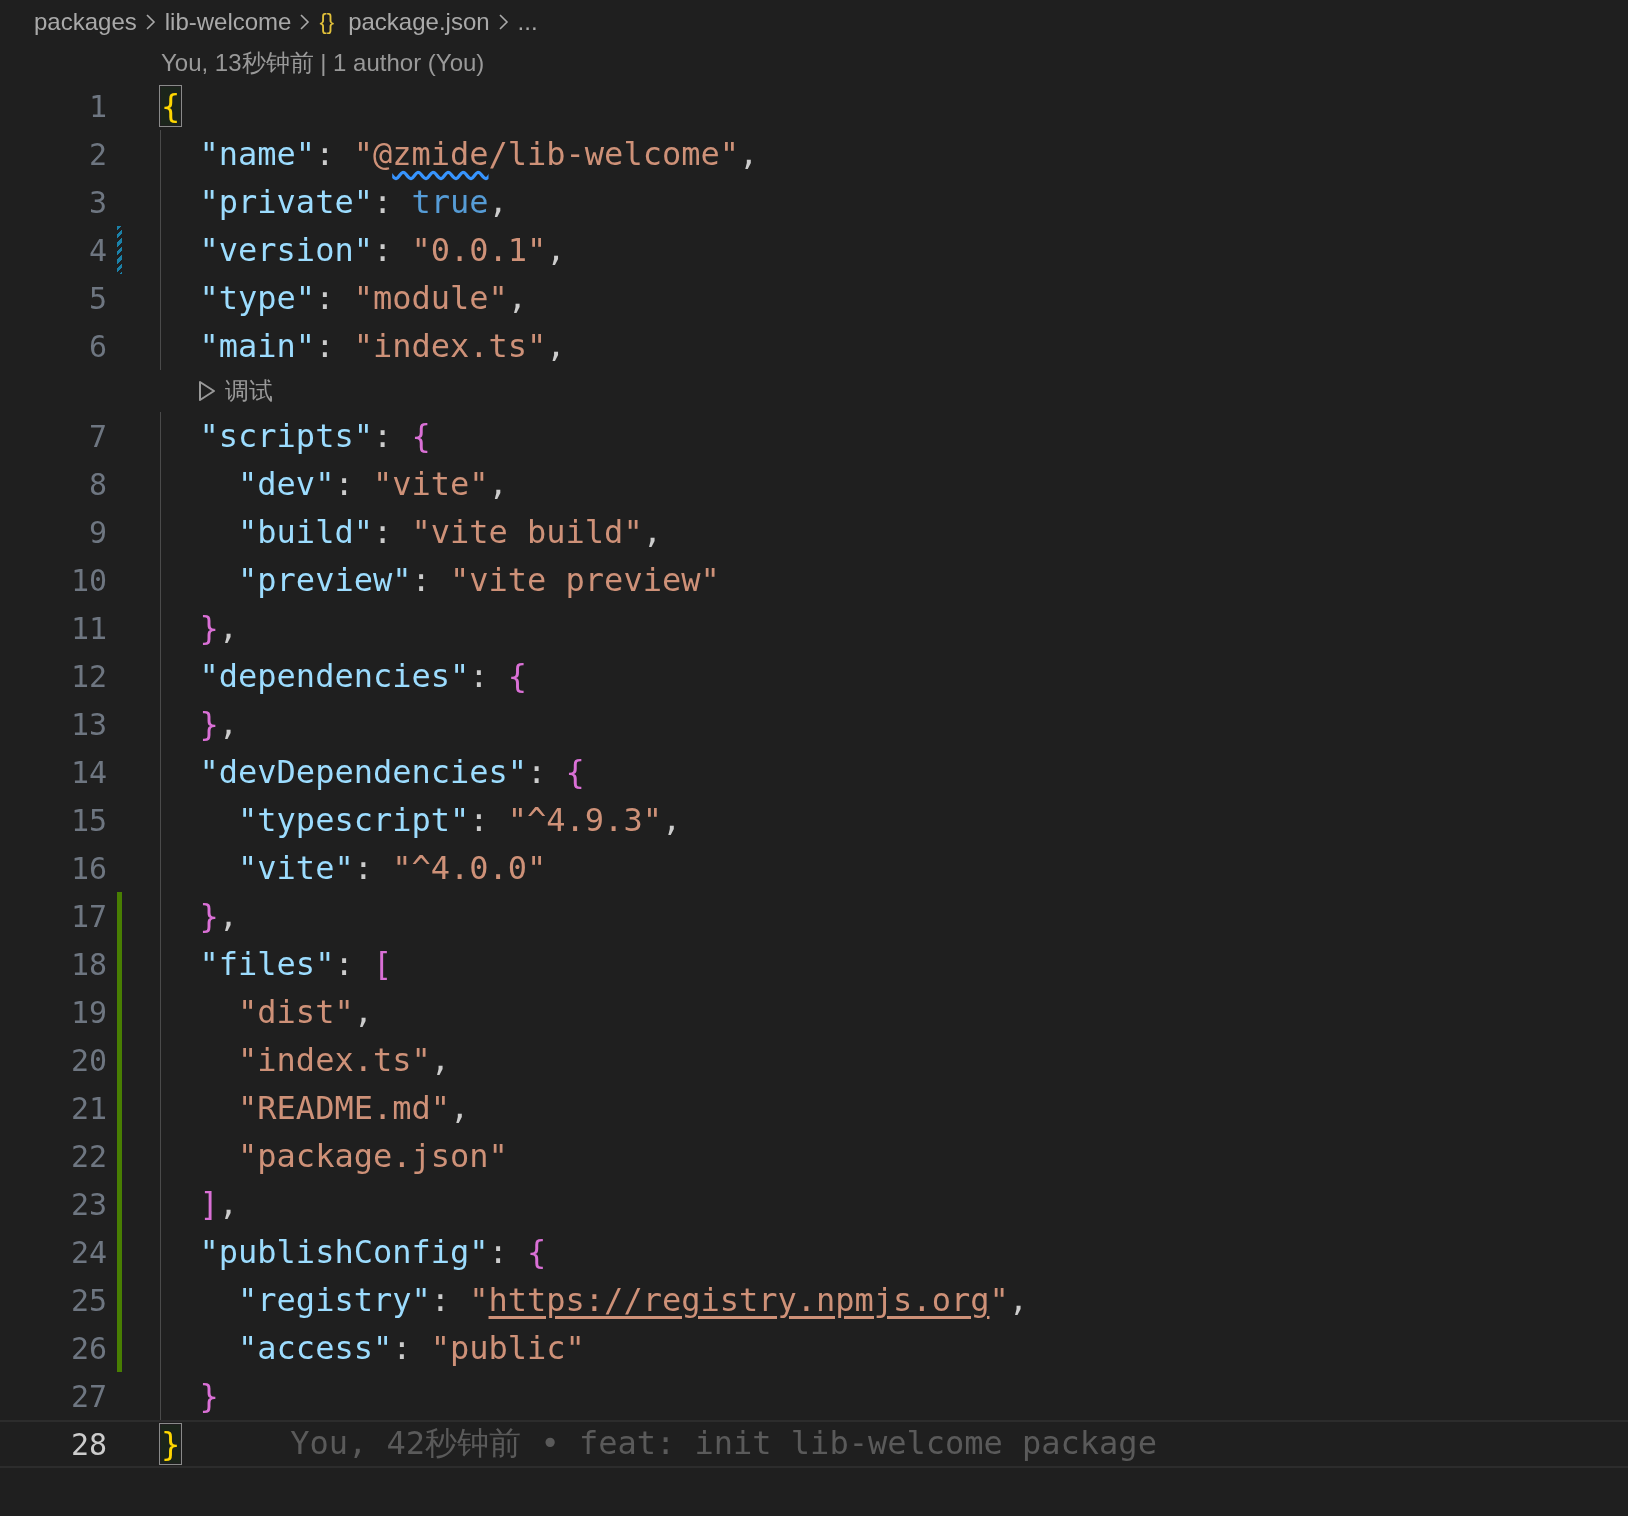 Image resolution: width=1628 pixels, height=1516 pixels. What do you see at coordinates (285, 250) in the screenshot?
I see `code-token: "version"` at bounding box center [285, 250].